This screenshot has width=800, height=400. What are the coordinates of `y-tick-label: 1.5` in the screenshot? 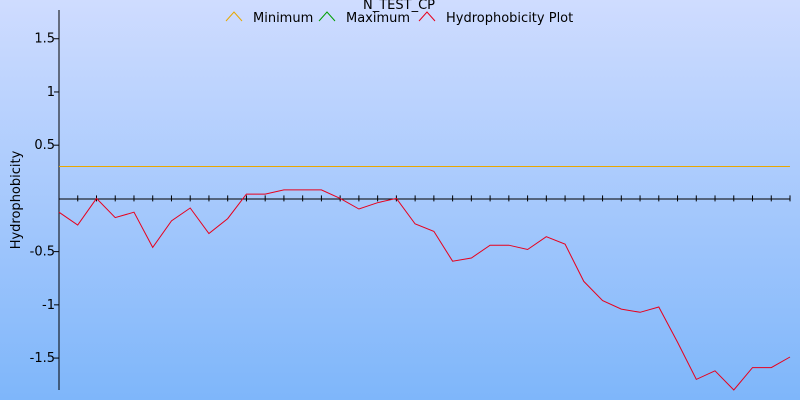 It's located at (44, 39).